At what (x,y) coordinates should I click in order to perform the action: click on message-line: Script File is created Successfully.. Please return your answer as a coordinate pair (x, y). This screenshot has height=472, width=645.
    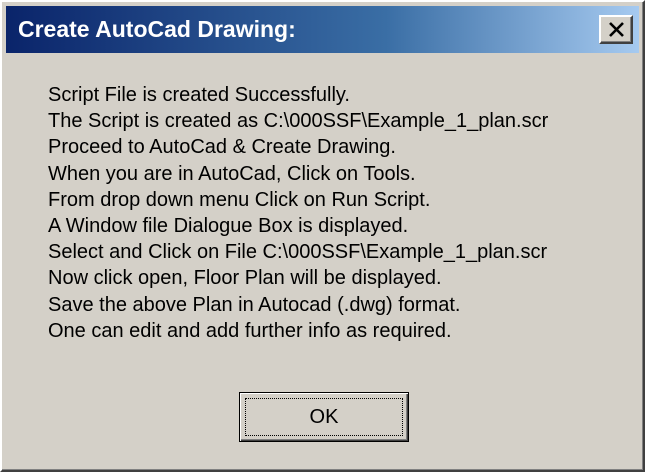
    Looking at the image, I should click on (199, 95).